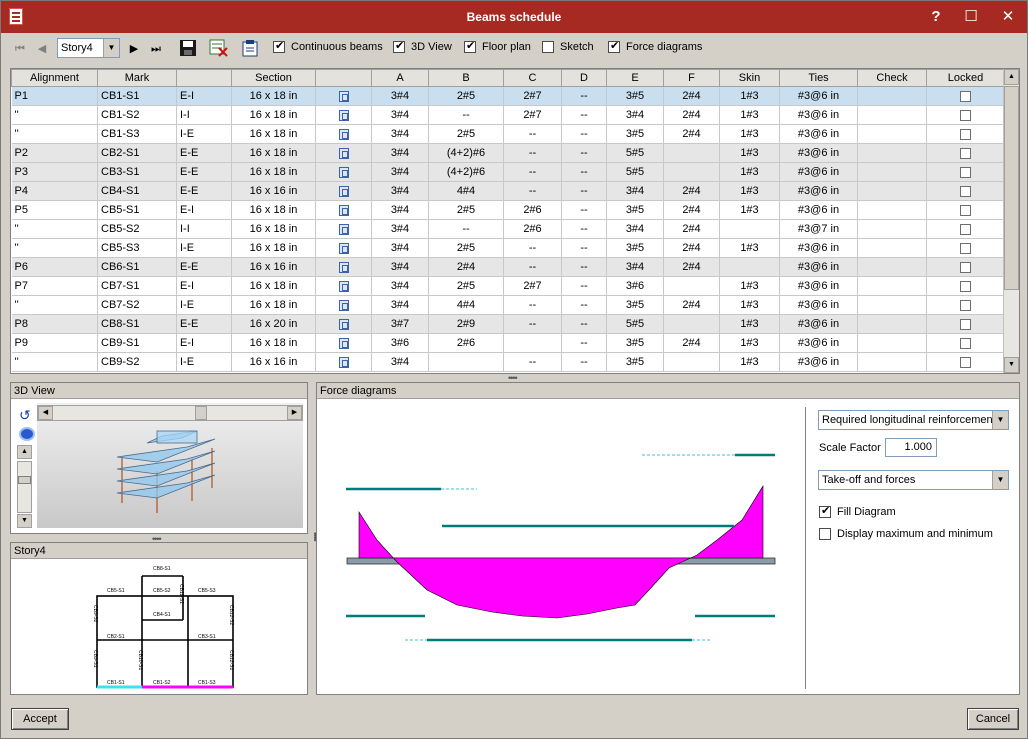  What do you see at coordinates (749, 78) in the screenshot?
I see `column-header: Skin` at bounding box center [749, 78].